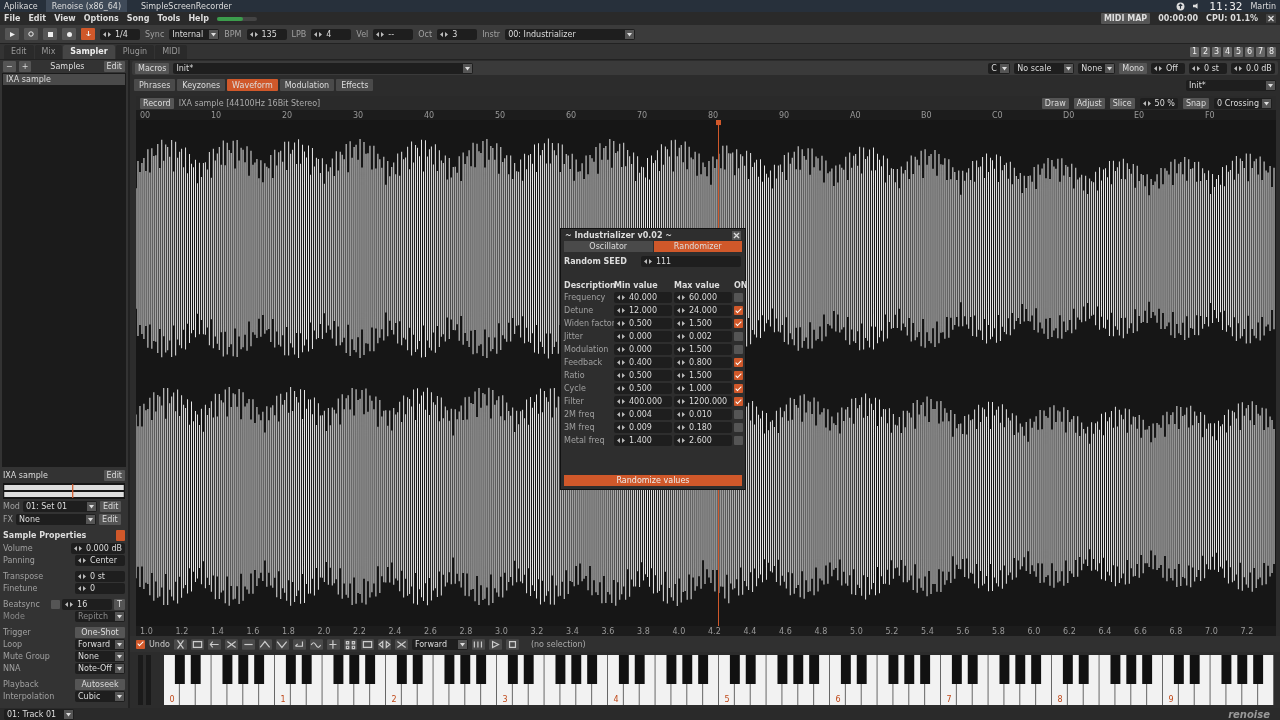 The height and width of the screenshot is (720, 1280). What do you see at coordinates (608, 246) in the screenshot?
I see `dialog-tab: Oscillator` at bounding box center [608, 246].